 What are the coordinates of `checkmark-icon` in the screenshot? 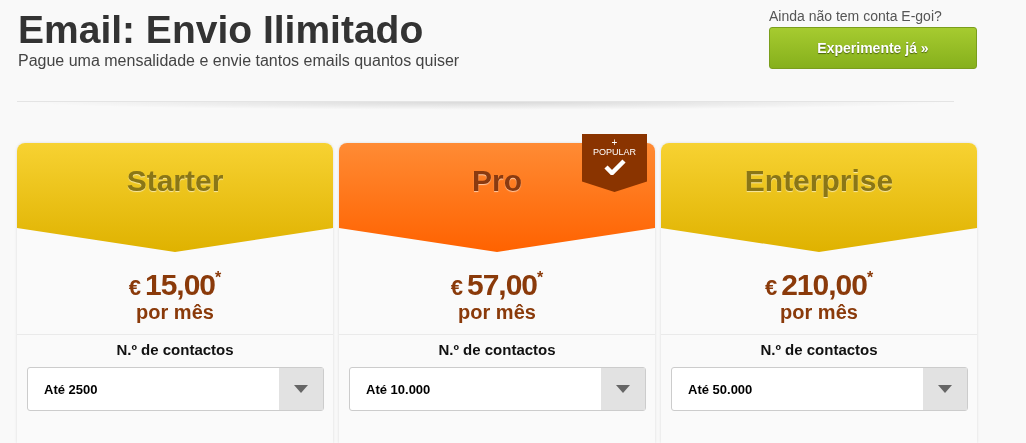 It's located at (614, 166).